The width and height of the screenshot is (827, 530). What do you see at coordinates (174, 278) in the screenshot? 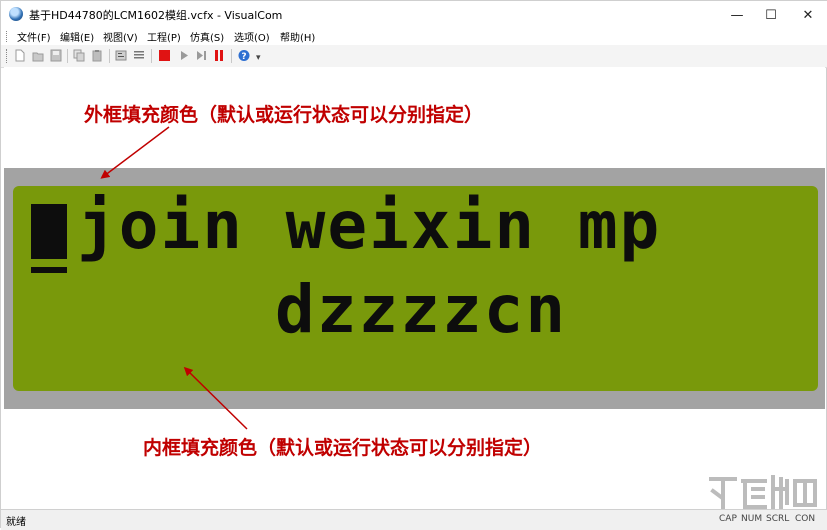
I see `annotation-arrows` at bounding box center [174, 278].